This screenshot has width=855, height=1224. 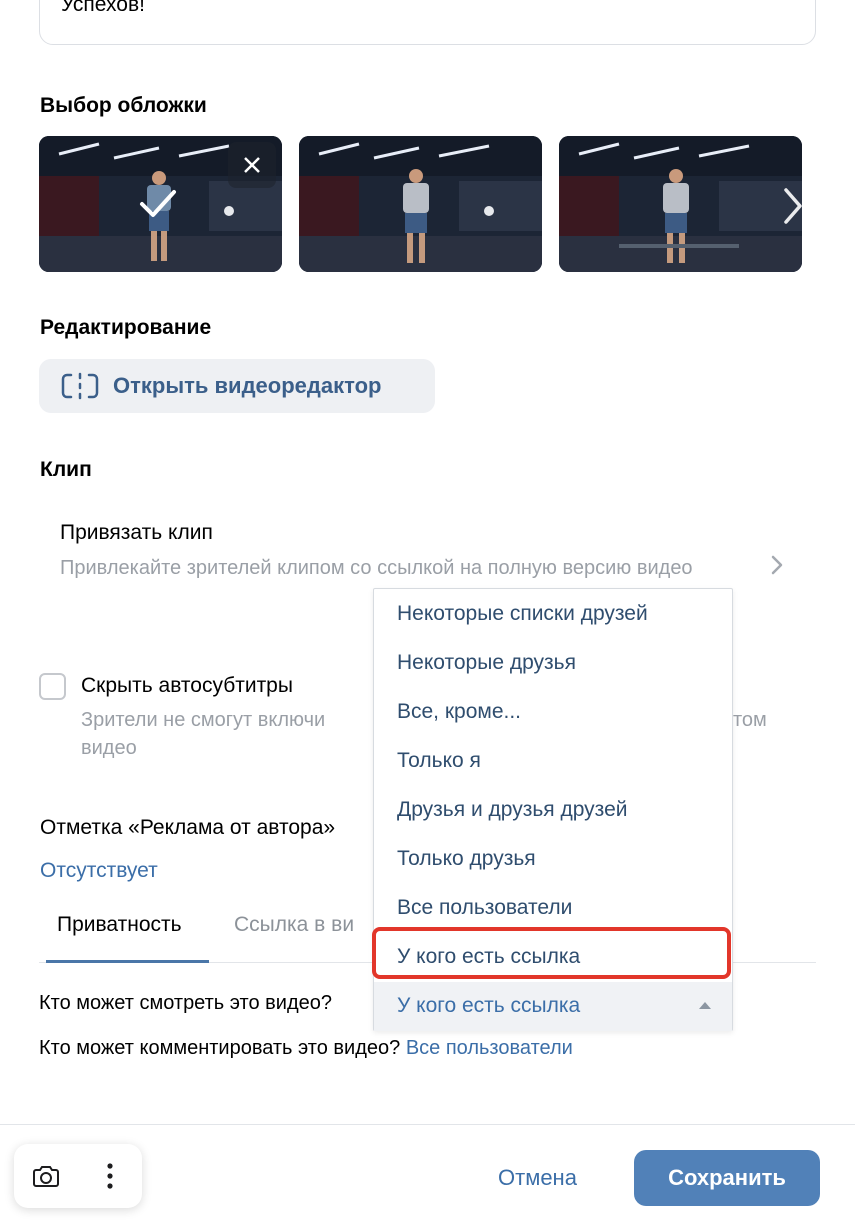 I want to click on dropdown-option: Друзья и друзья друзей, so click(x=512, y=810).